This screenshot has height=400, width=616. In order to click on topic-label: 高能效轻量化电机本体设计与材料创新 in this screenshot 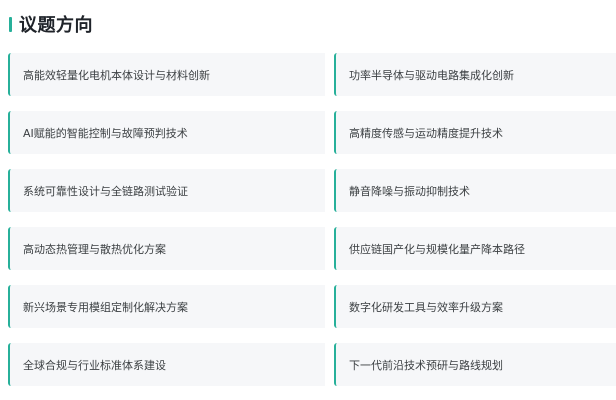, I will do `click(116, 75)`.